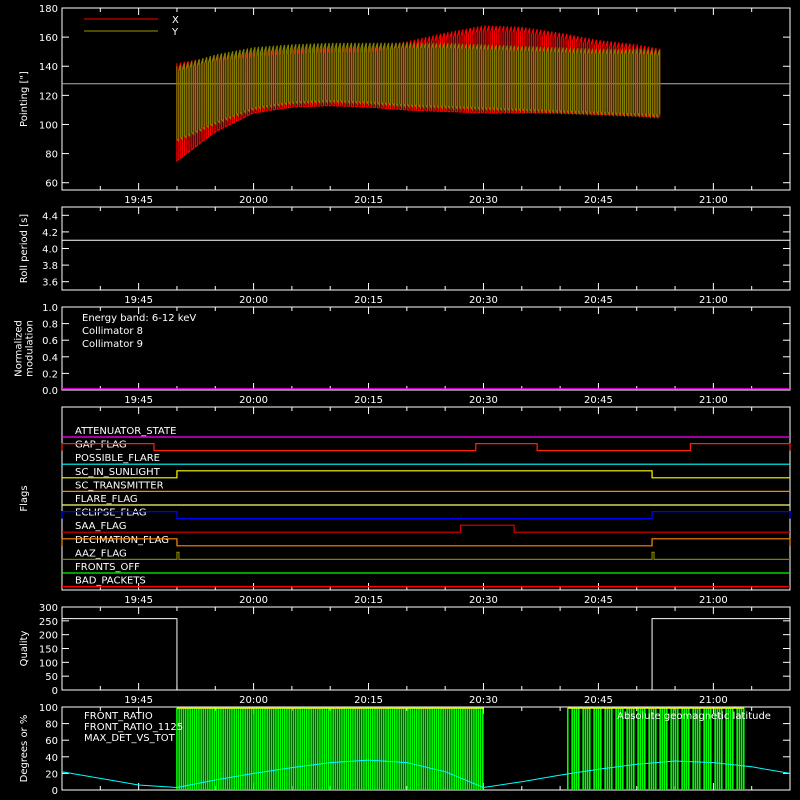  What do you see at coordinates (24, 99) in the screenshot?
I see `y-axis-label: Pointing ["]` at bounding box center [24, 99].